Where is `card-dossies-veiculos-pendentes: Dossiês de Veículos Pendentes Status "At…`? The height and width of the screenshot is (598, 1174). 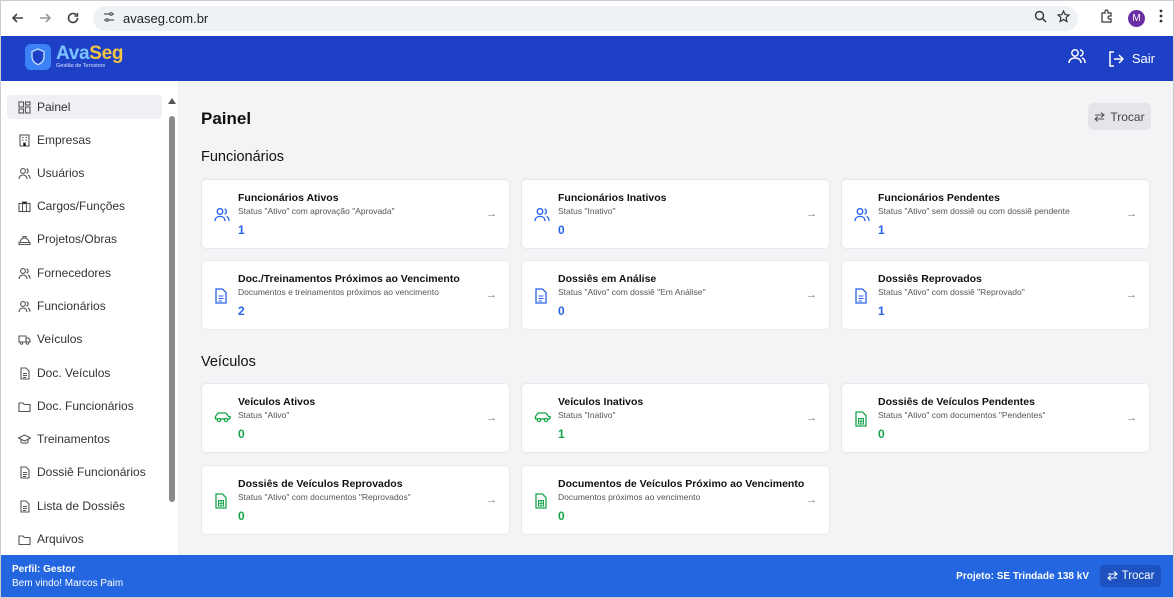
card-dossies-veiculos-pendentes: Dossiês de Veículos Pendentes Status "At… is located at coordinates (995, 418).